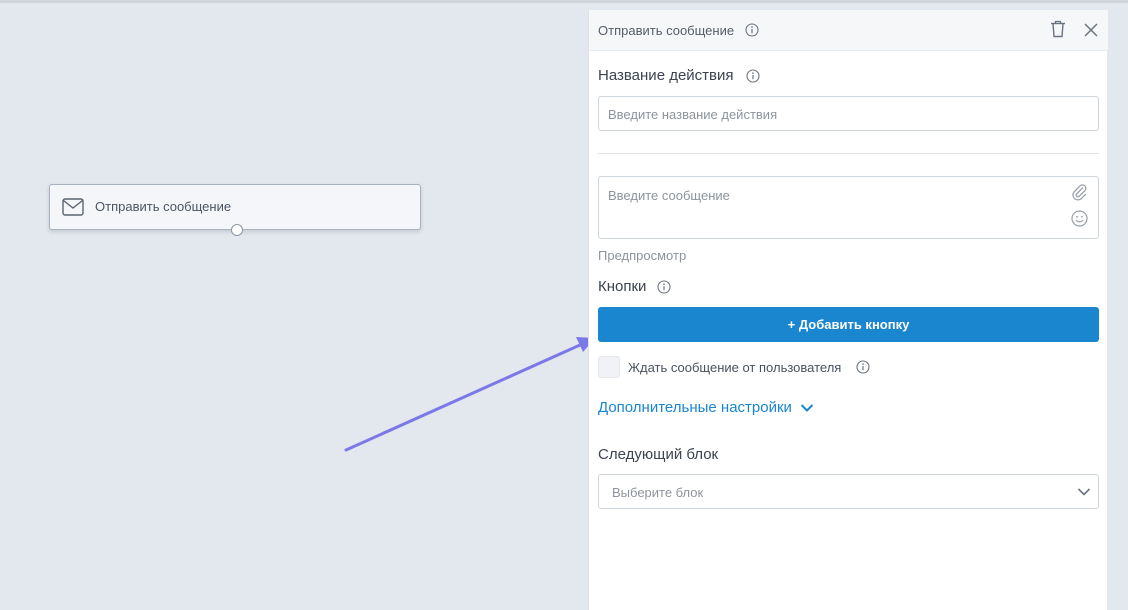 The image size is (1128, 610). I want to click on close-icon, so click(1091, 30).